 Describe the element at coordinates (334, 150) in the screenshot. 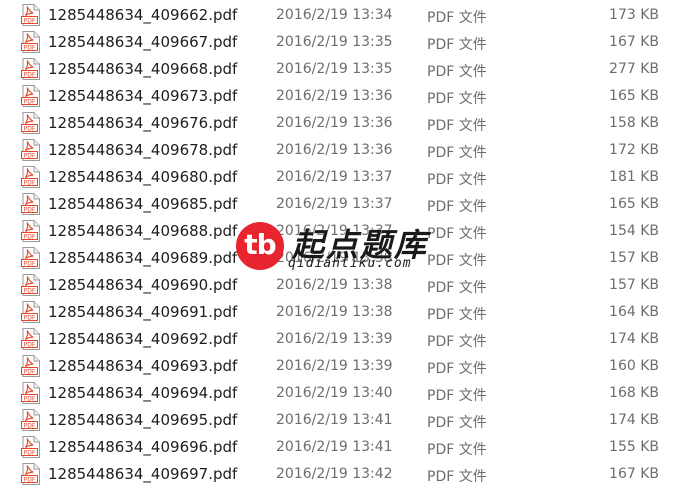

I see `file-modified-date: 2016/2/19 13:36` at that location.